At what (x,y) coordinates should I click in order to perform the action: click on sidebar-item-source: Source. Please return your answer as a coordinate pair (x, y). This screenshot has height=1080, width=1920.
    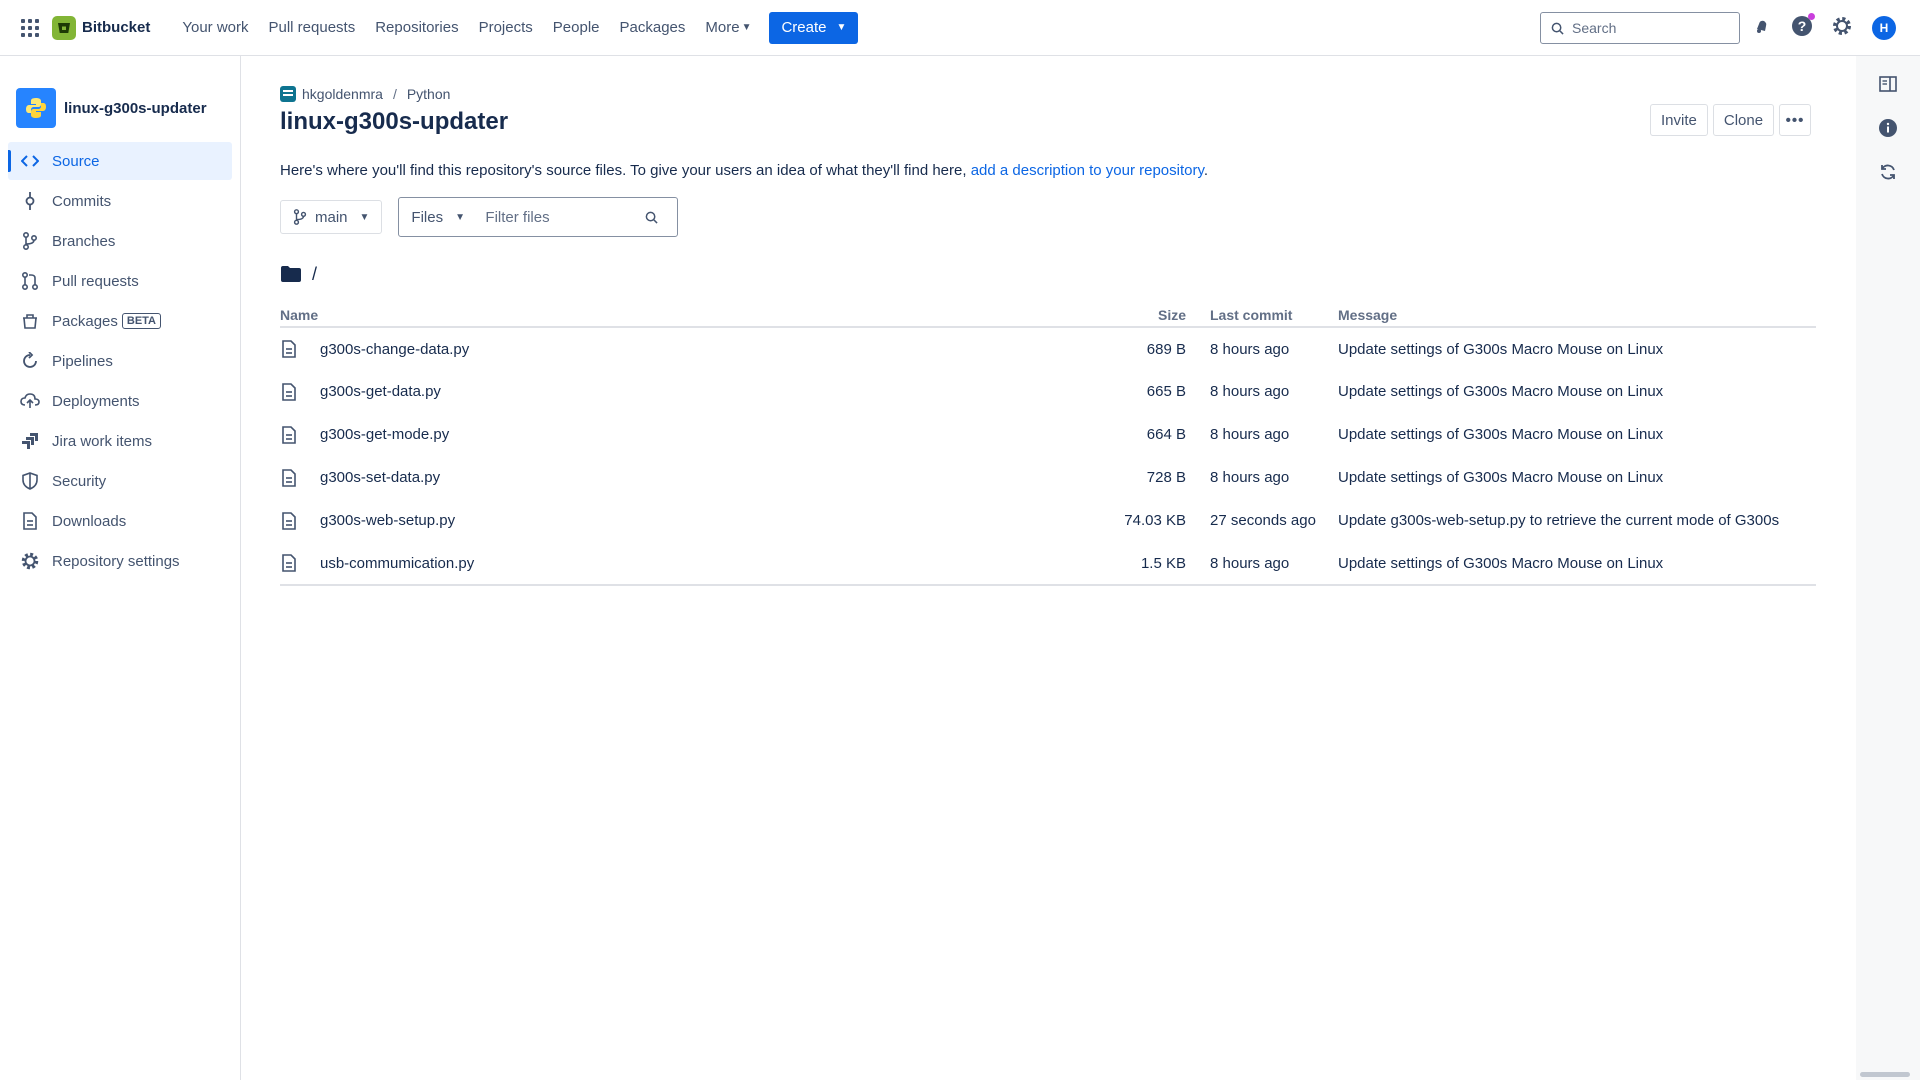
    Looking at the image, I should click on (120, 161).